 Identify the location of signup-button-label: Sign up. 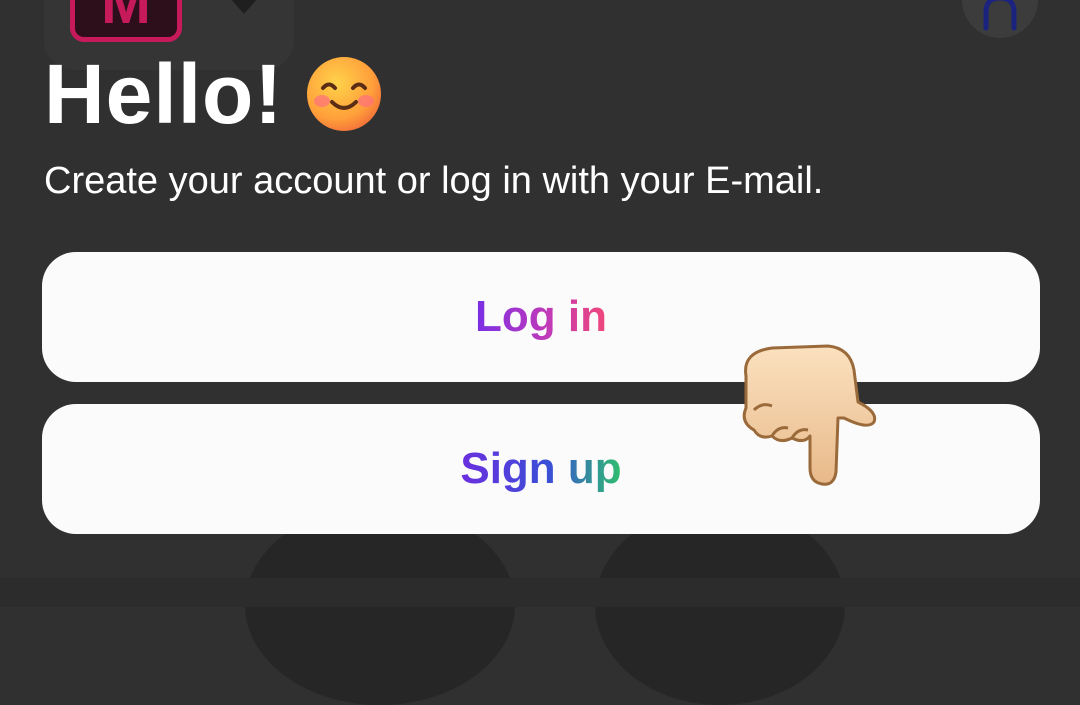
(541, 468).